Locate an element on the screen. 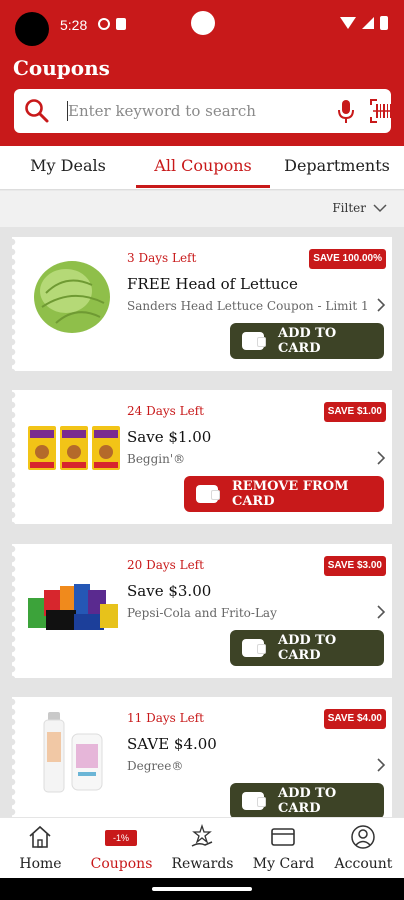 Image resolution: width=404 pixels, height=900 pixels. sim-card-icon is located at coordinates (121, 24).